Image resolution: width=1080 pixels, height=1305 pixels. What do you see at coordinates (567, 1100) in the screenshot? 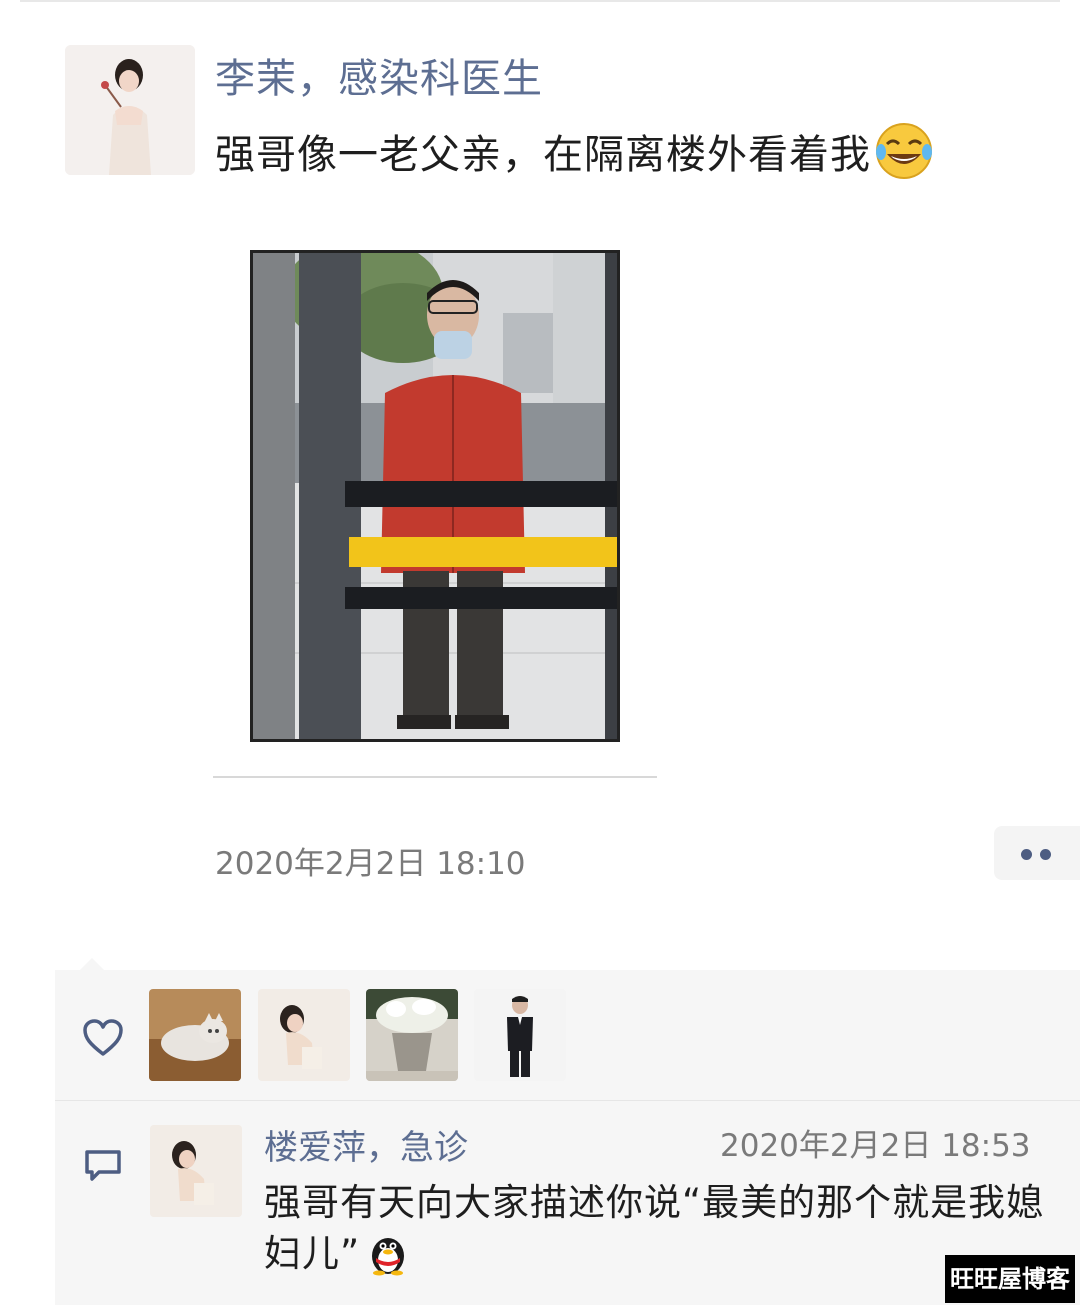
I see `likes-divider` at bounding box center [567, 1100].